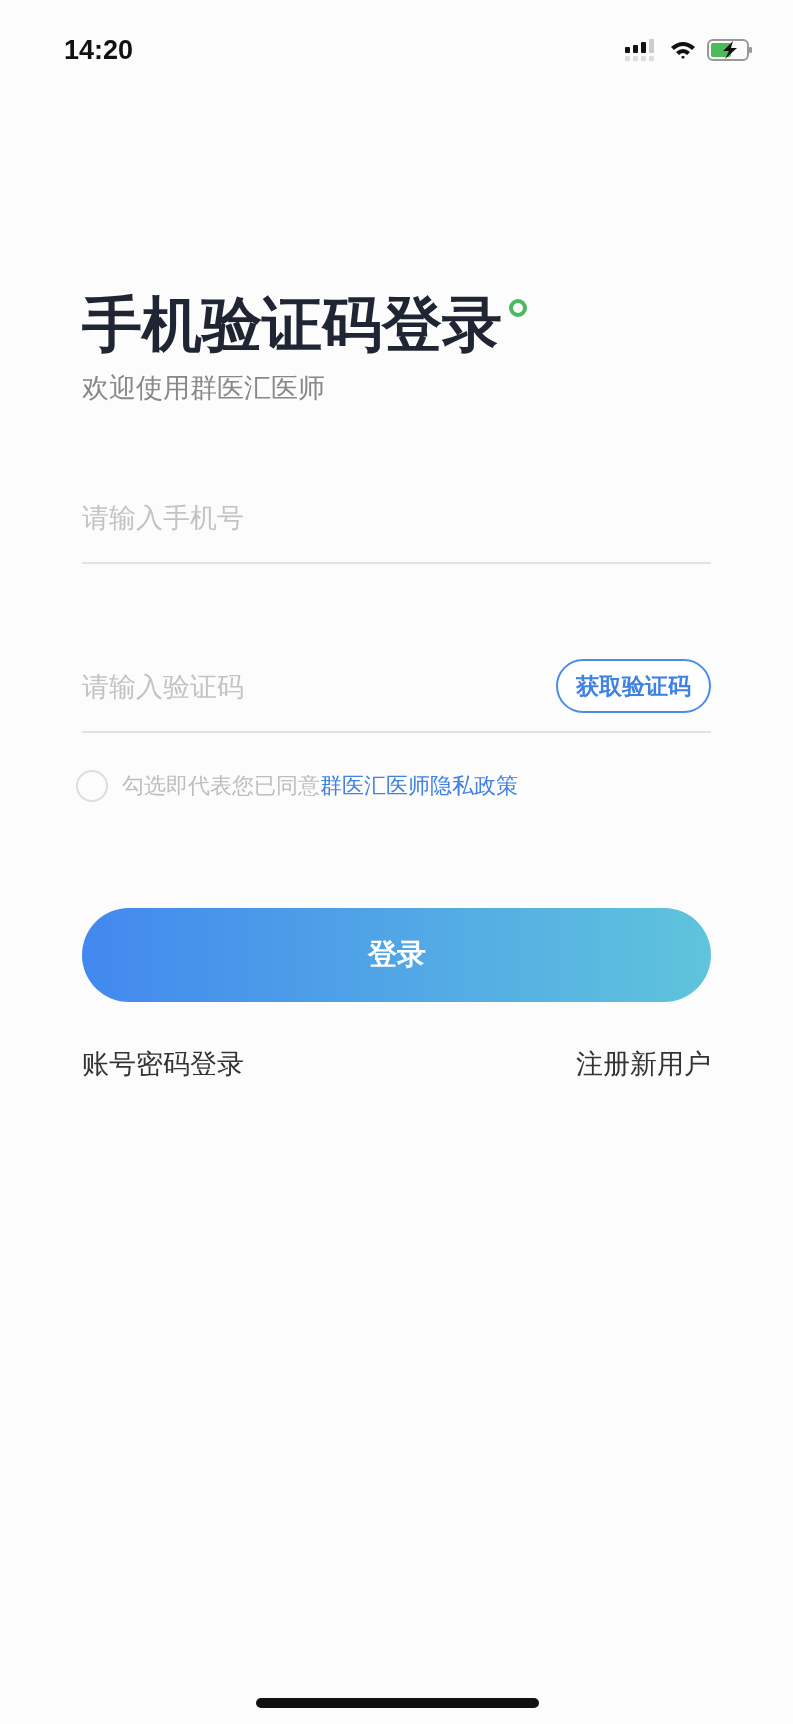 The width and height of the screenshot is (793, 1724). What do you see at coordinates (292, 324) in the screenshot?
I see `page-title: 手机验证码登录` at bounding box center [292, 324].